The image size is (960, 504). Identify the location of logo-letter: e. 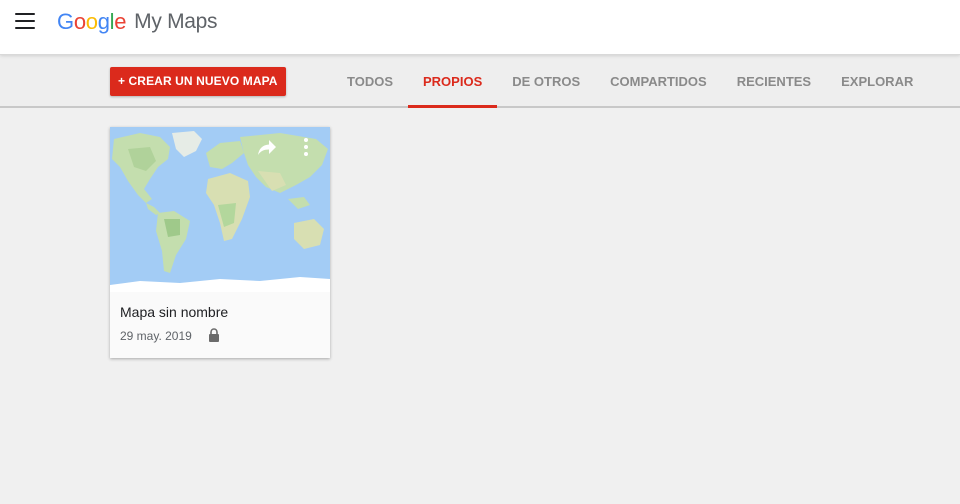
(120, 21).